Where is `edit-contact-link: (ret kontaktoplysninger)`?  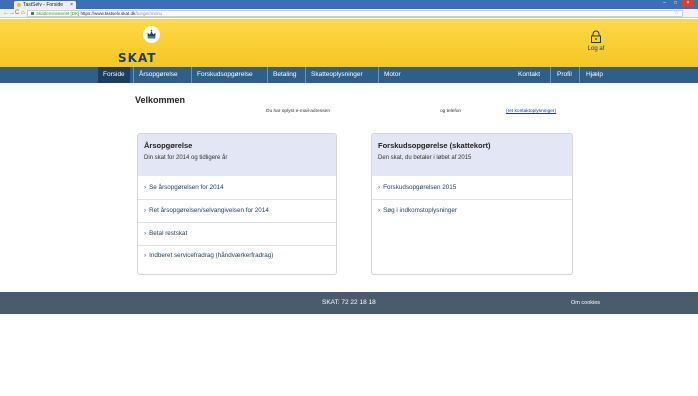 edit-contact-link: (ret kontaktoplysninger) is located at coordinates (531, 111).